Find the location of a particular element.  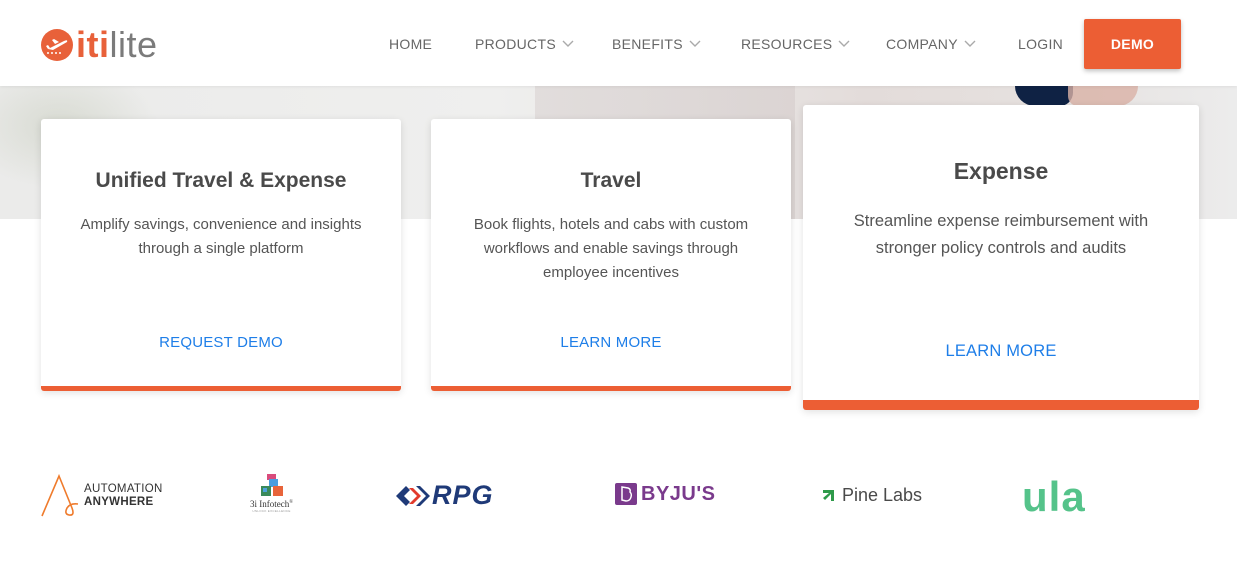

rpg-chevrons-icon is located at coordinates (413, 495).